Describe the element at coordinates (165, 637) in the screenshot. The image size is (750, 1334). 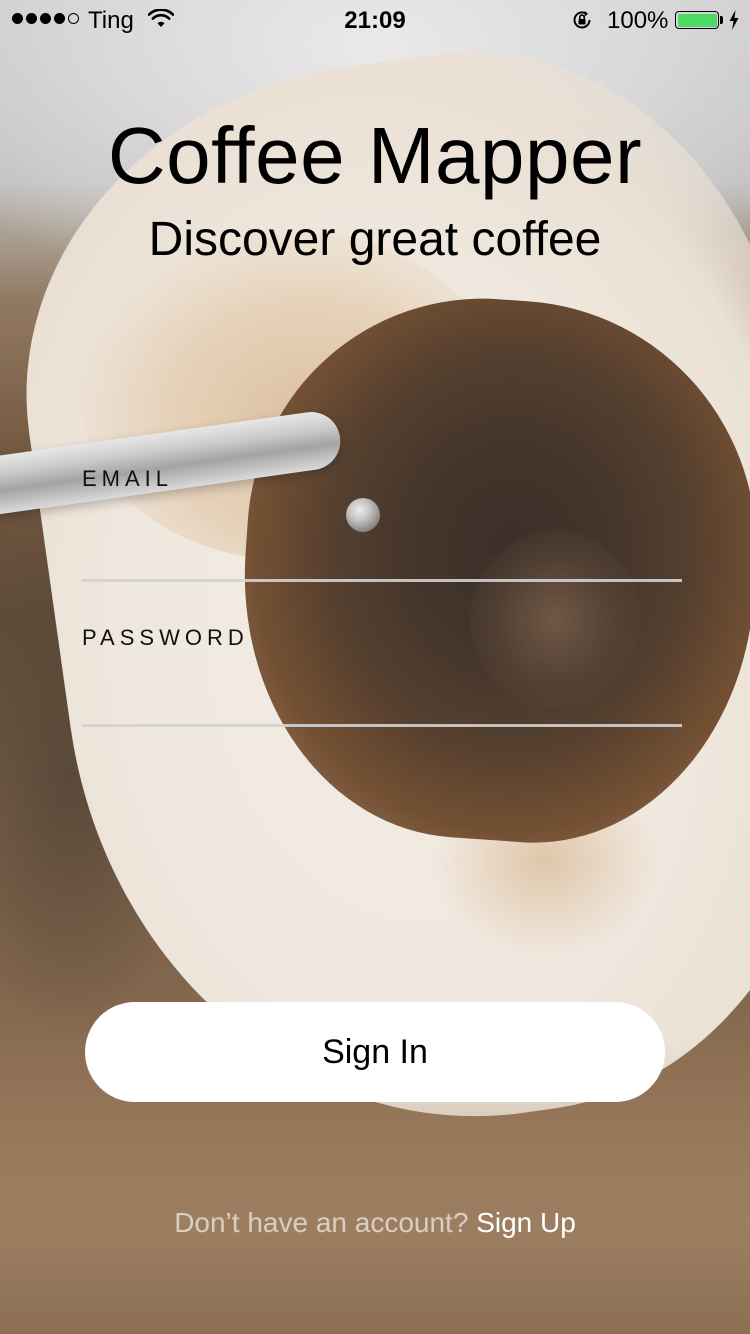
I see `password-label: PASSWORD` at that location.